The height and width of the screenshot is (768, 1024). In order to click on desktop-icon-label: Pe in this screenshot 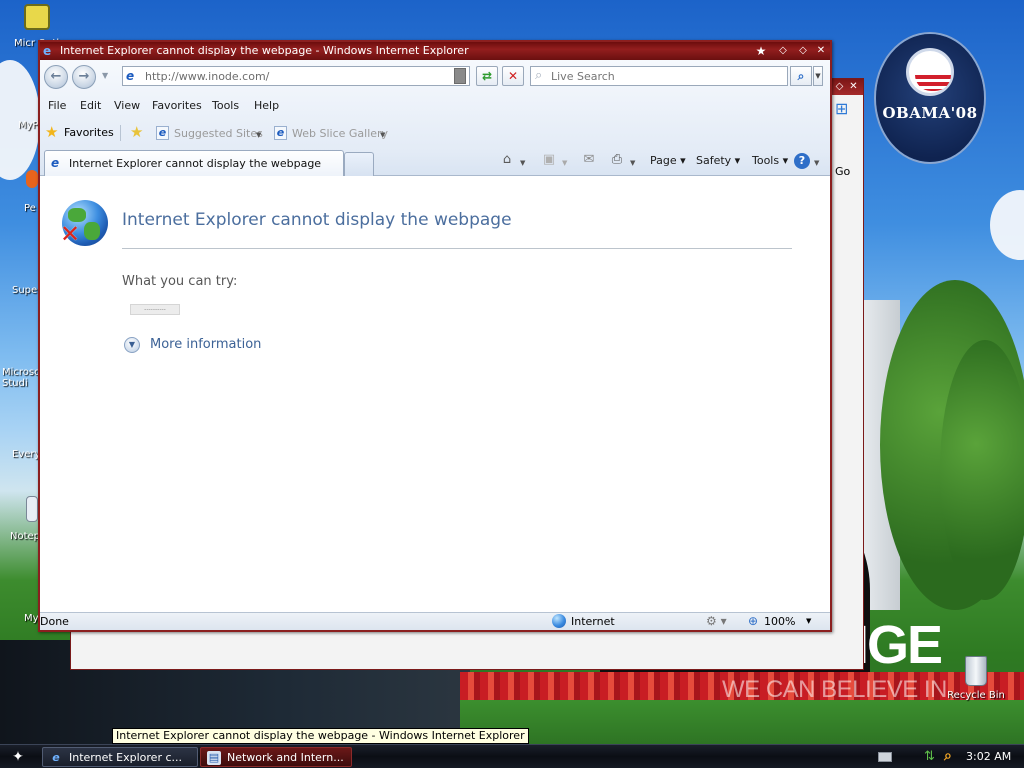, I will do `click(30, 208)`.